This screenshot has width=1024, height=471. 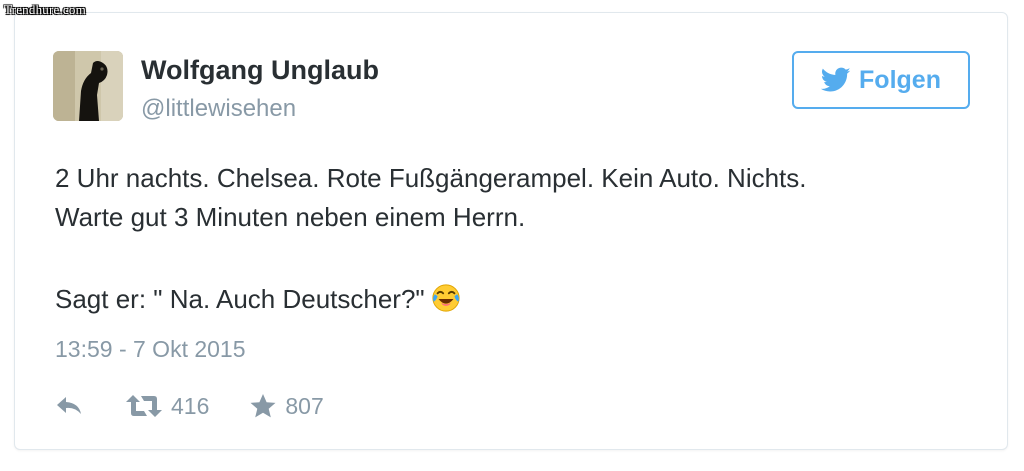 What do you see at coordinates (218, 109) in the screenshot?
I see `author-handle: @littlewisehen` at bounding box center [218, 109].